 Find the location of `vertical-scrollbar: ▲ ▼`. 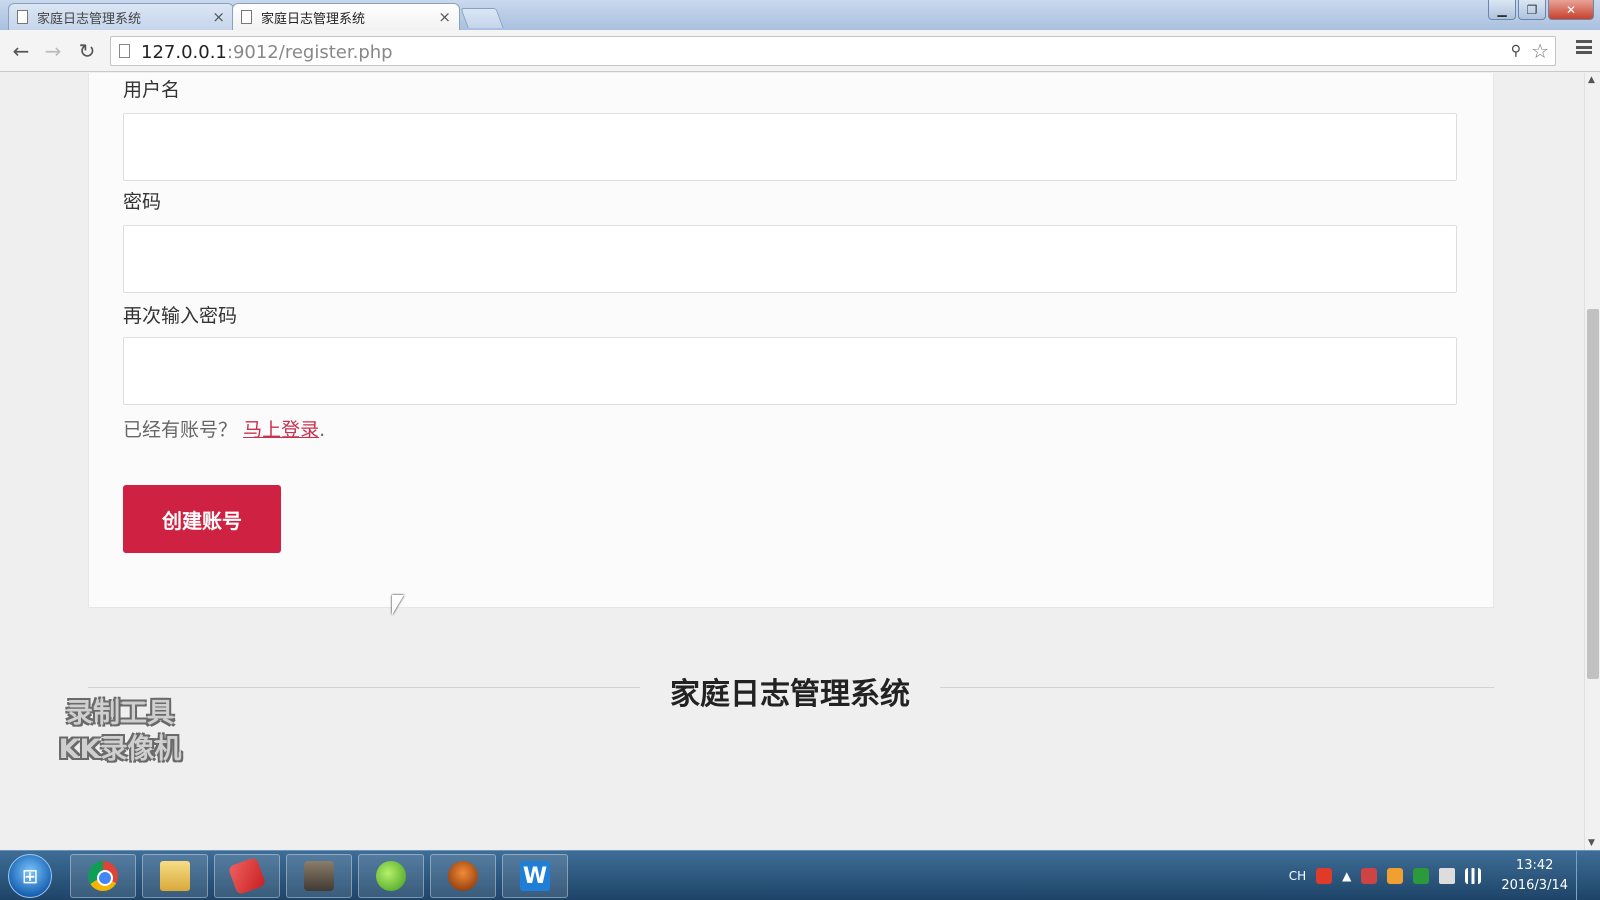

vertical-scrollbar: ▲ ▼ is located at coordinates (1592, 461).